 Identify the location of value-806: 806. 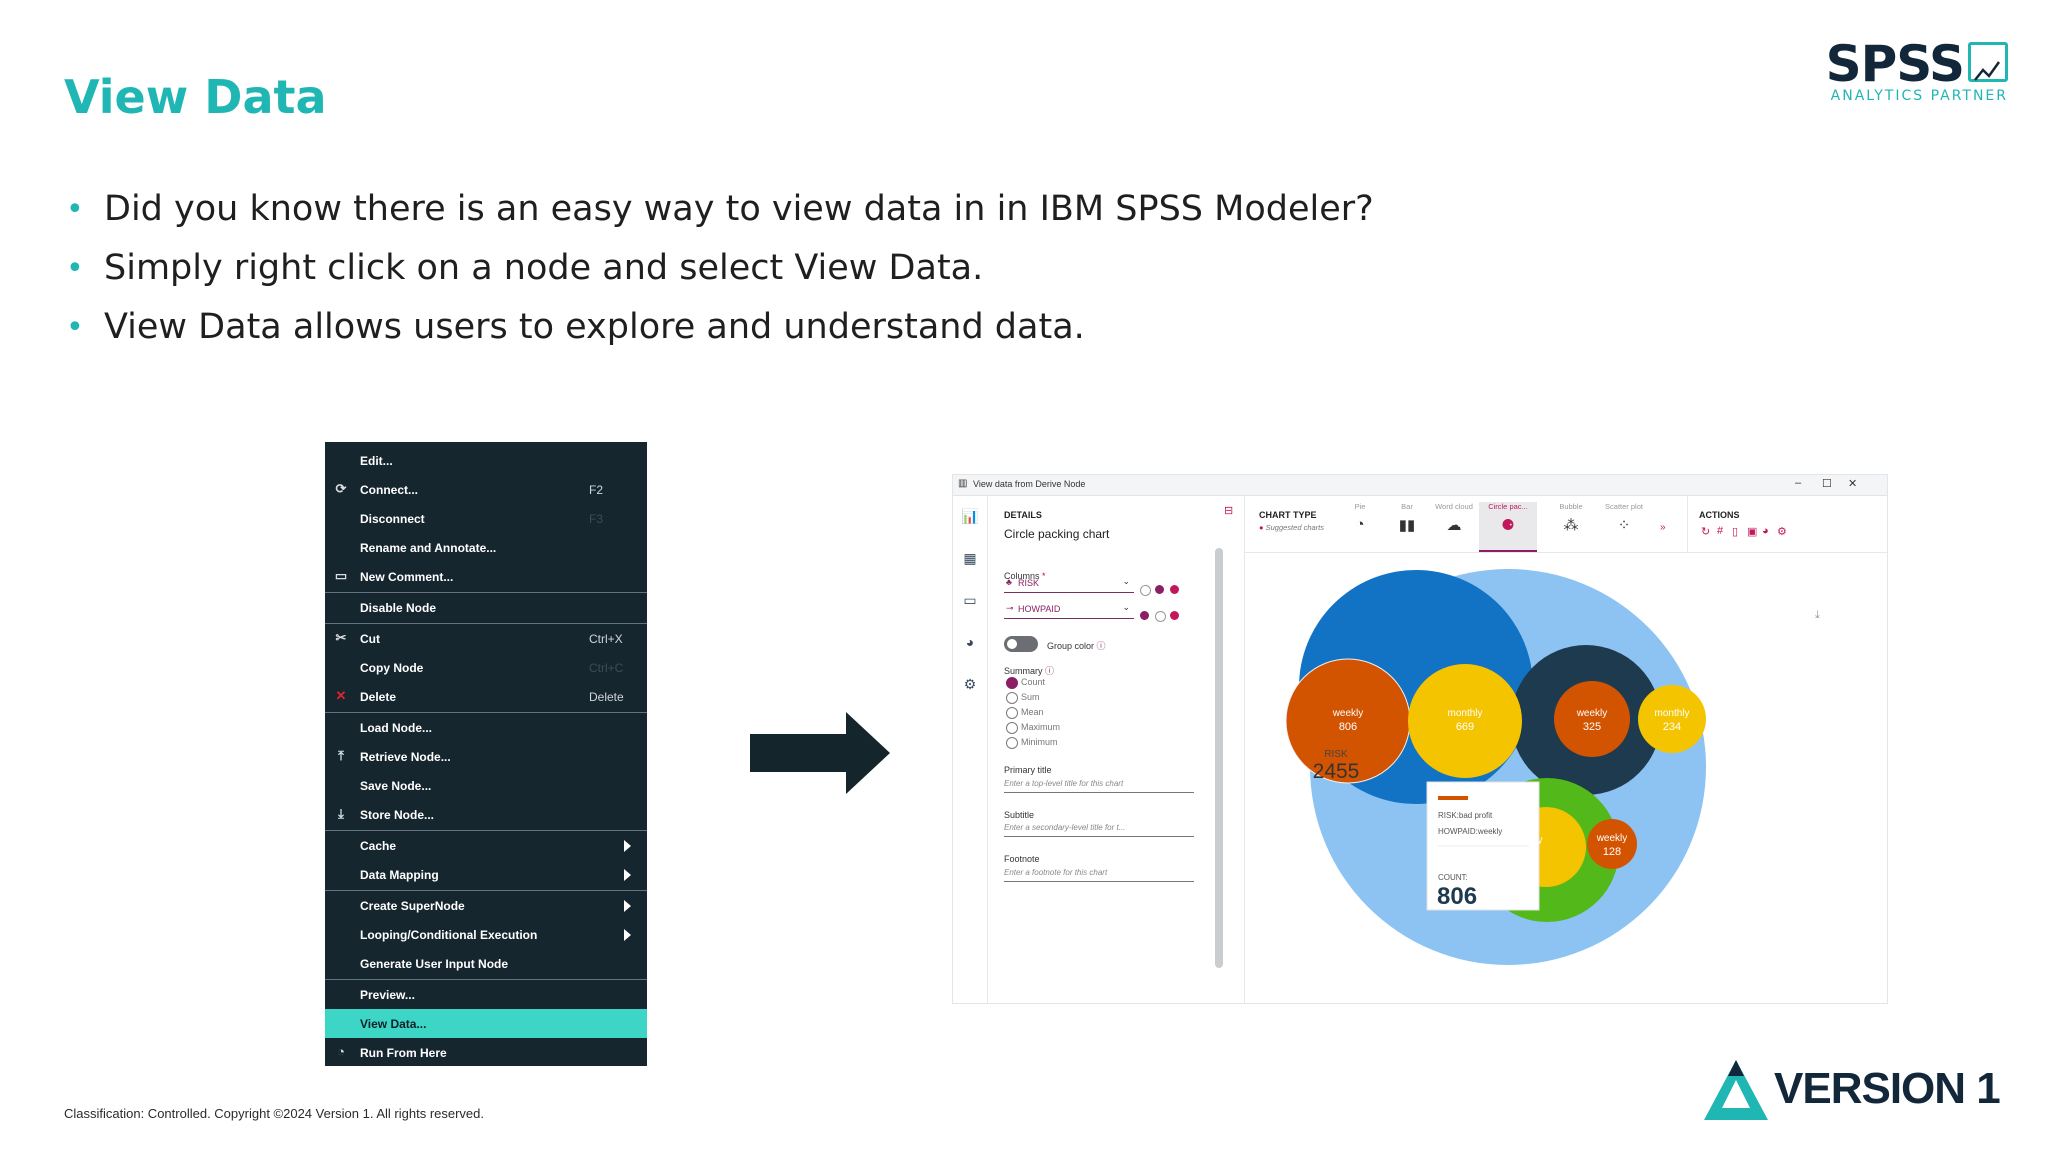
(1348, 727).